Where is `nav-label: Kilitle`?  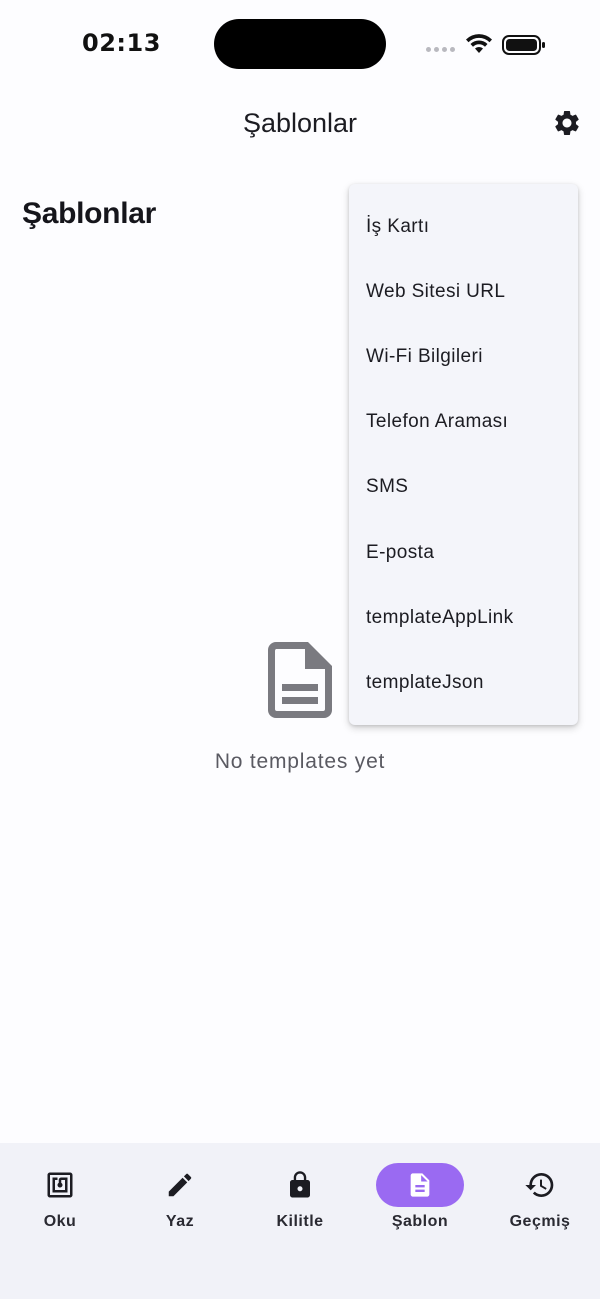 nav-label: Kilitle is located at coordinates (300, 1221).